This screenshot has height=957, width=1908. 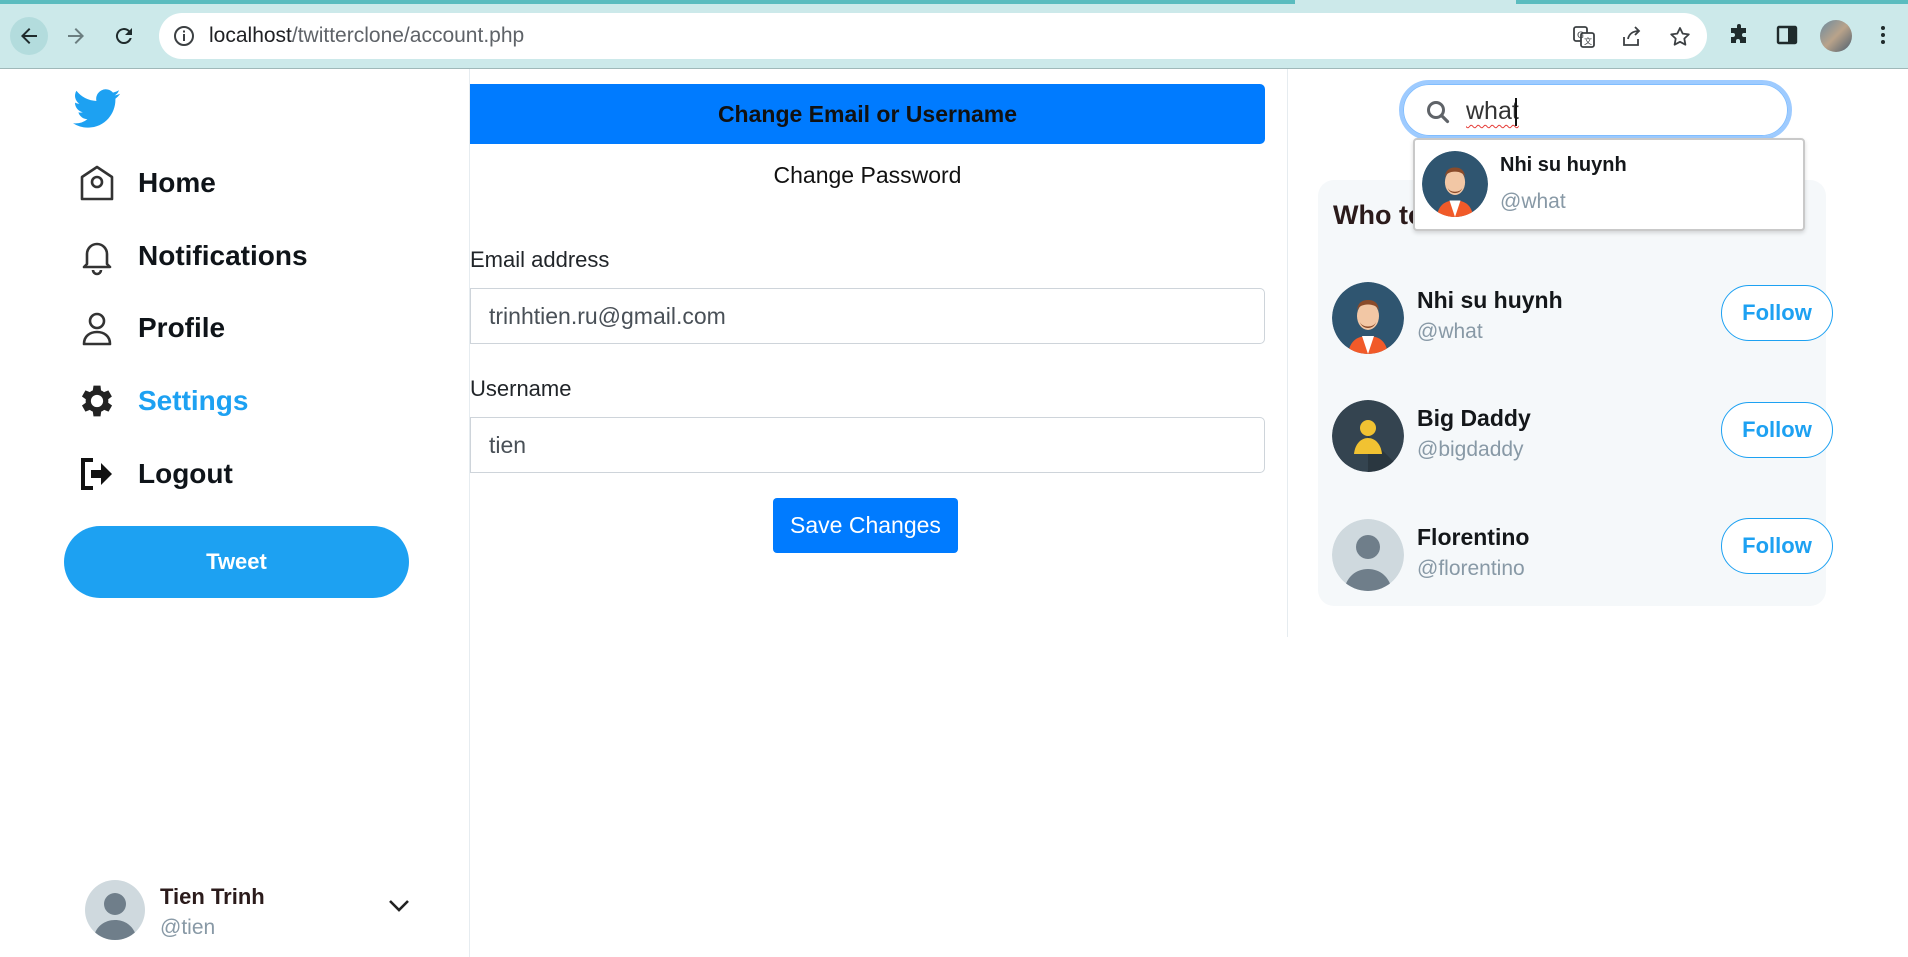 What do you see at coordinates (1471, 568) in the screenshot?
I see `user-handle: @florentino` at bounding box center [1471, 568].